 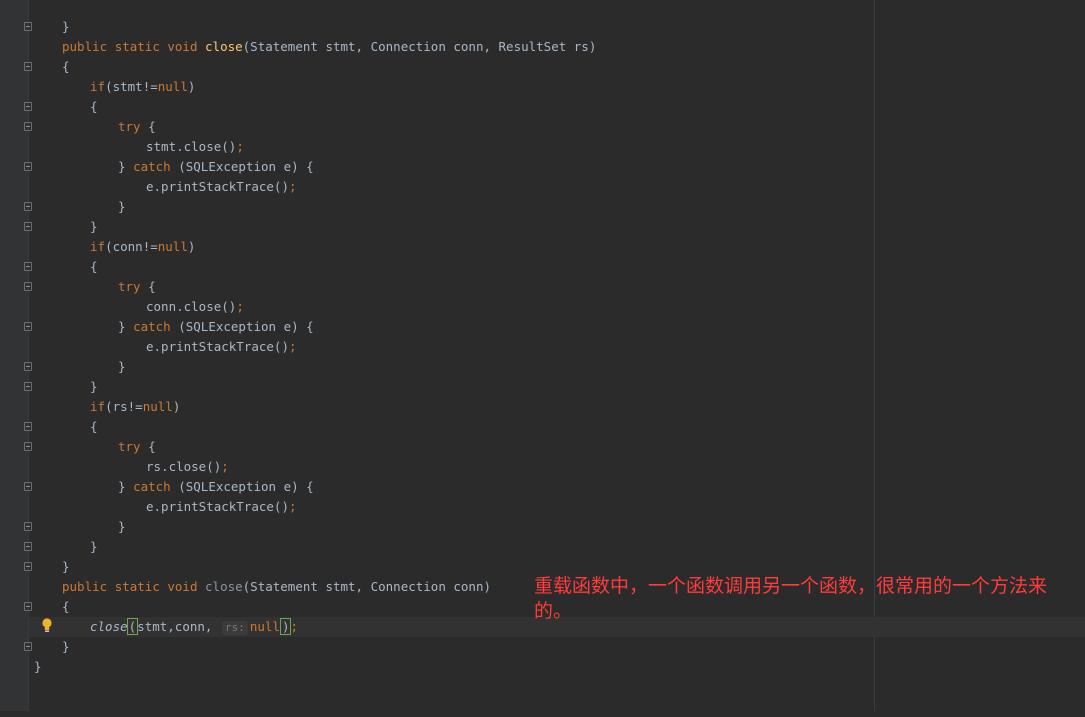 What do you see at coordinates (542, 307) in the screenshot?
I see `code-line: conn.close();` at bounding box center [542, 307].